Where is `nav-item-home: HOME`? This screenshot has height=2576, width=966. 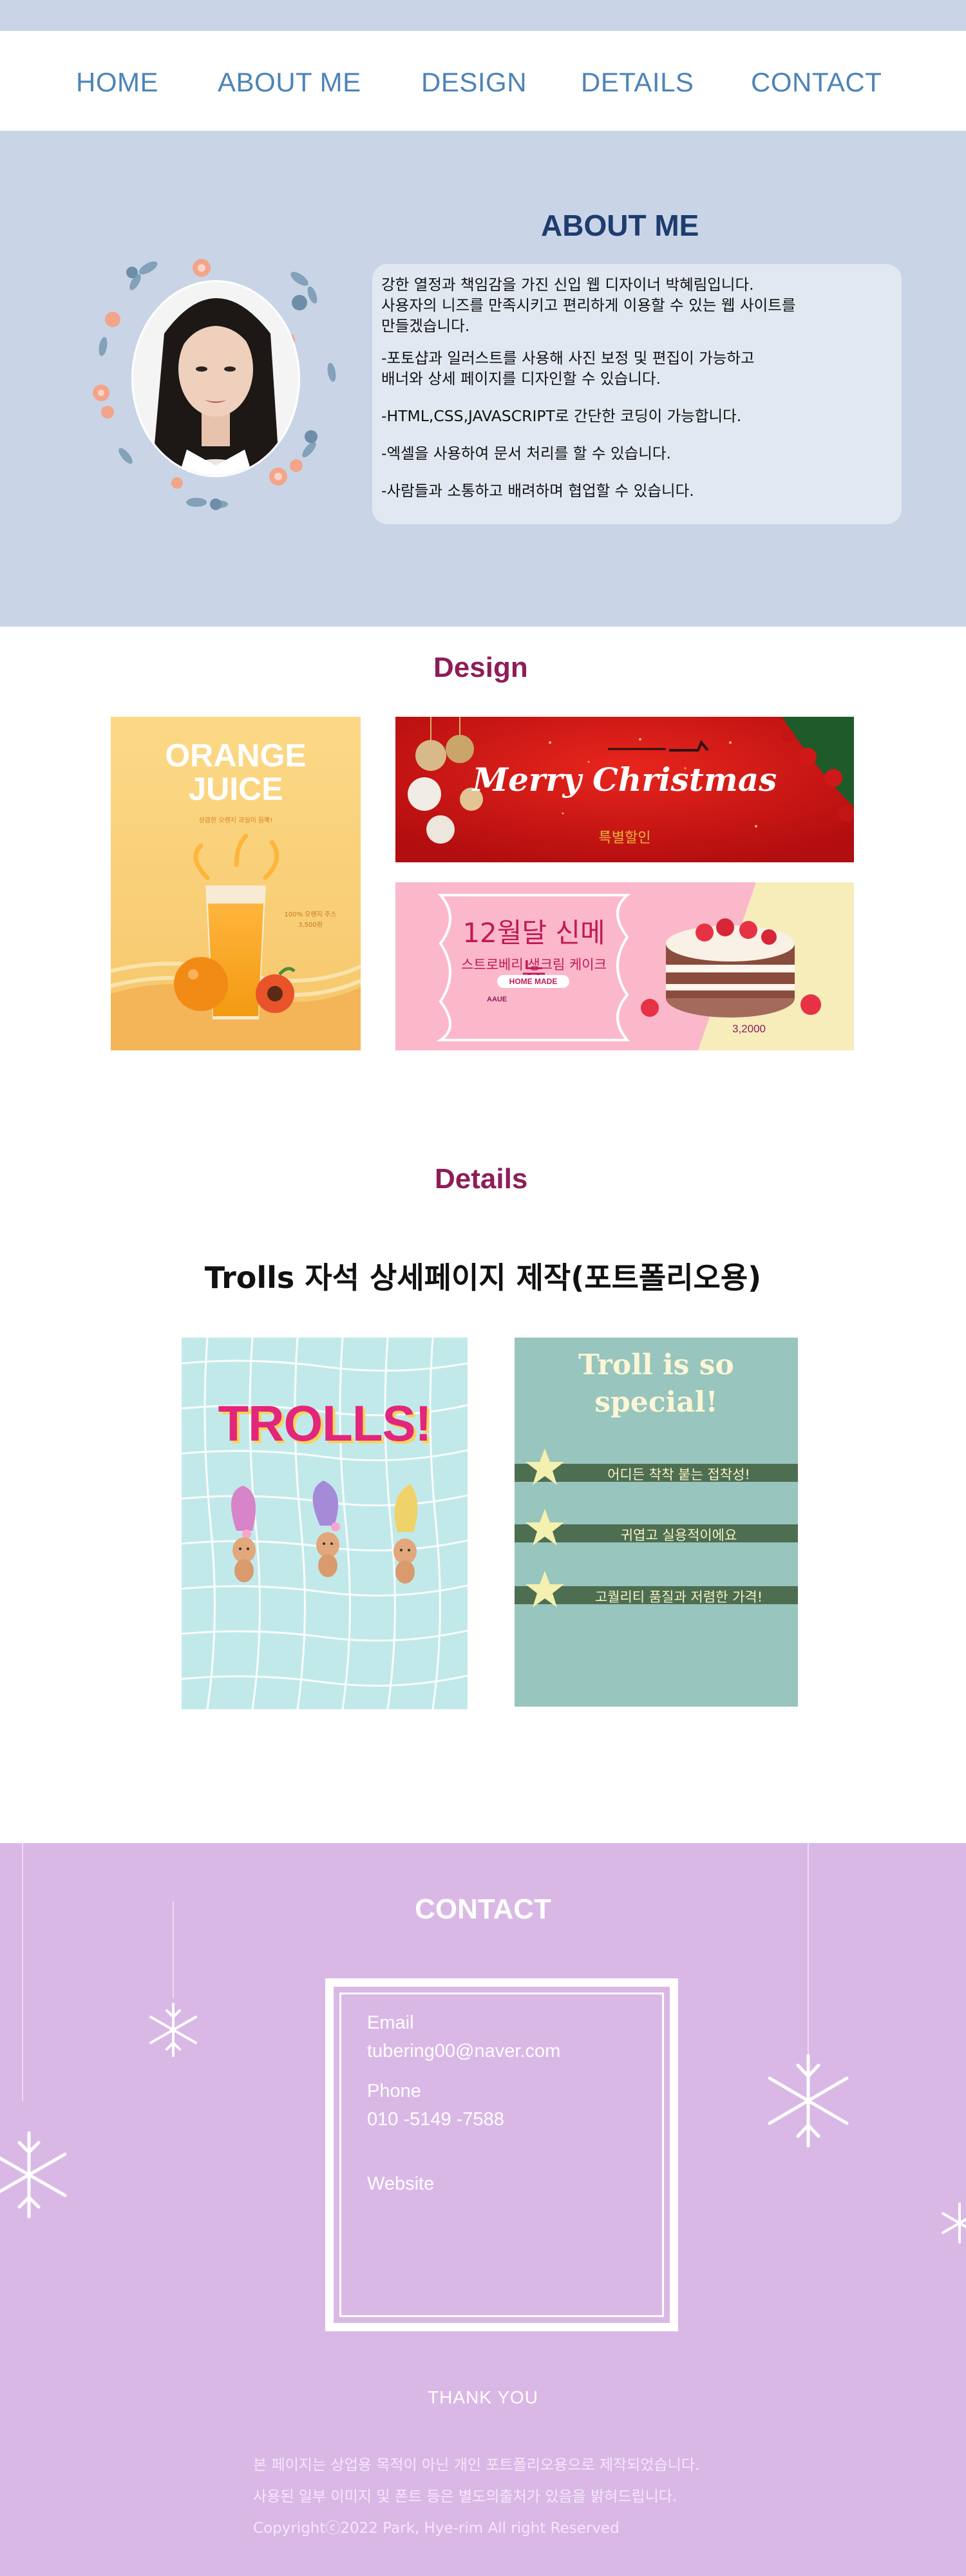 nav-item-home: HOME is located at coordinates (117, 83).